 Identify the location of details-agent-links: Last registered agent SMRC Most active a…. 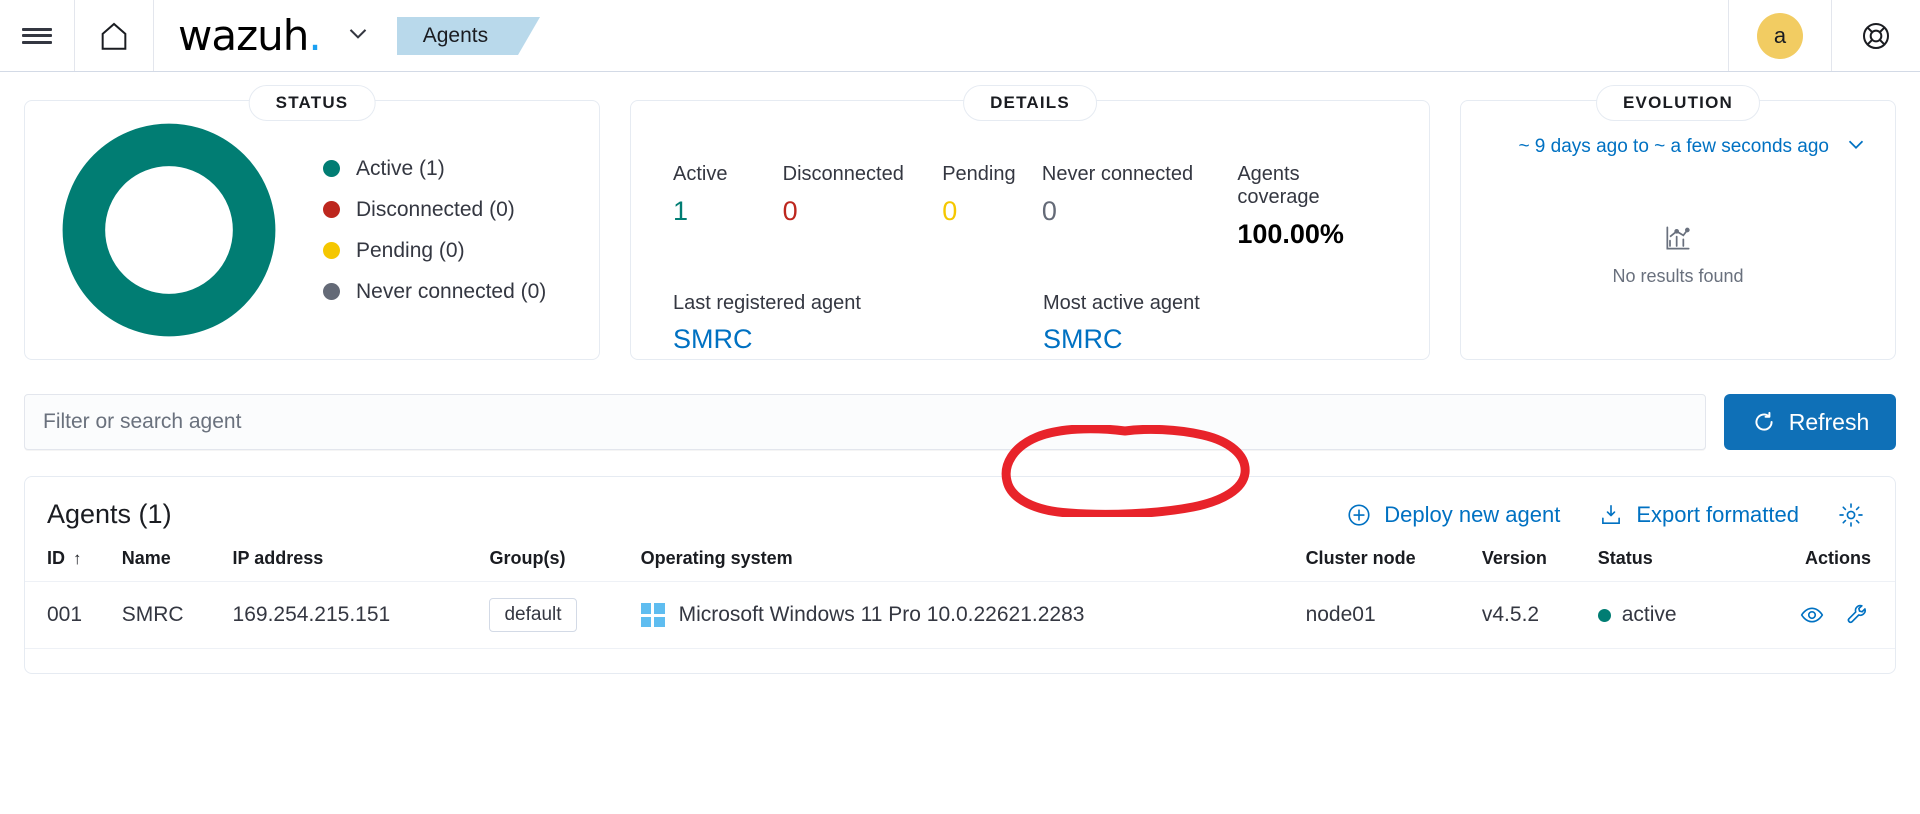
(1030, 323).